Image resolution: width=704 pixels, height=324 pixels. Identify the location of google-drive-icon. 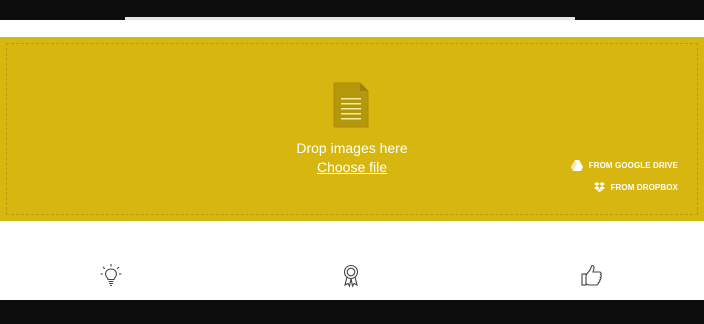
(576, 165).